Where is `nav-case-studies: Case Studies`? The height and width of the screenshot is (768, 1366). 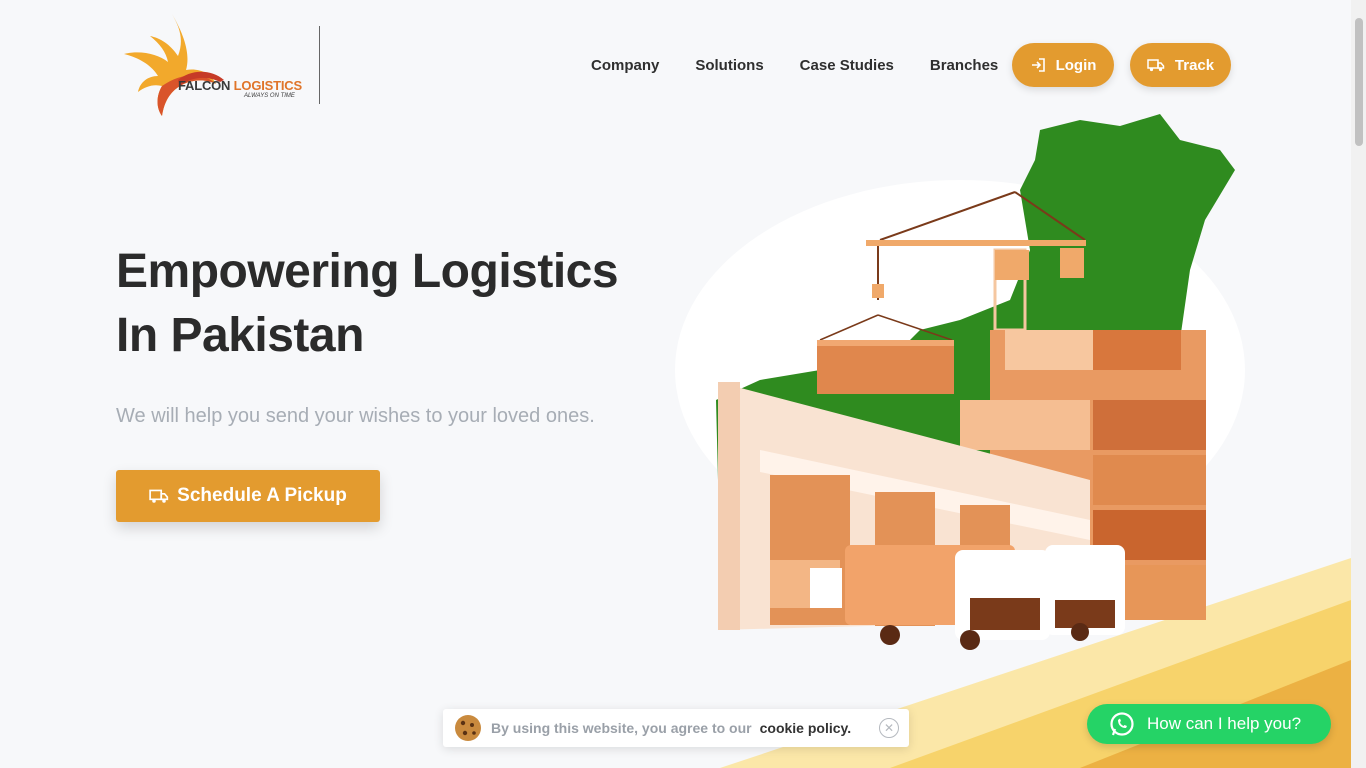
nav-case-studies: Case Studies is located at coordinates (847, 65).